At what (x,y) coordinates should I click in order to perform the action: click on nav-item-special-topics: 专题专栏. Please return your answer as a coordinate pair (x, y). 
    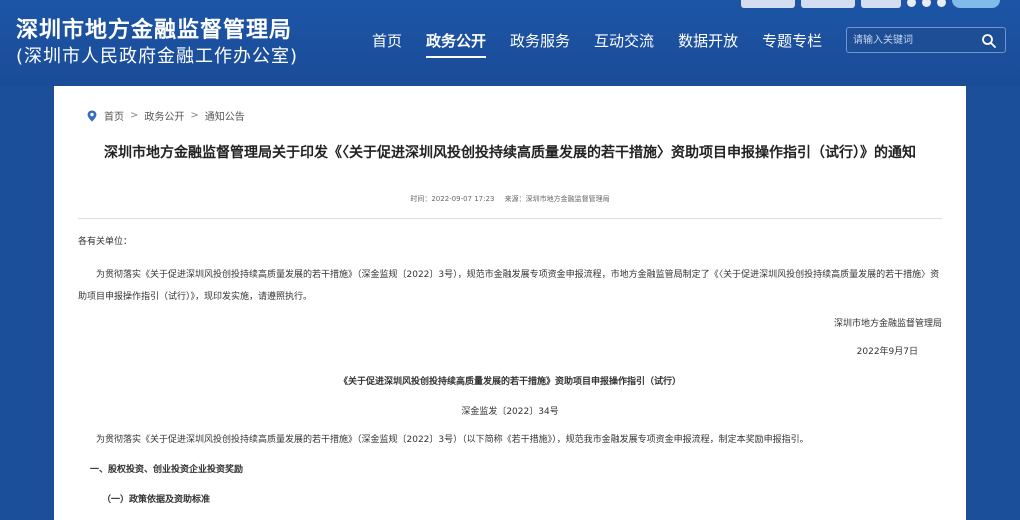
    Looking at the image, I should click on (792, 44).